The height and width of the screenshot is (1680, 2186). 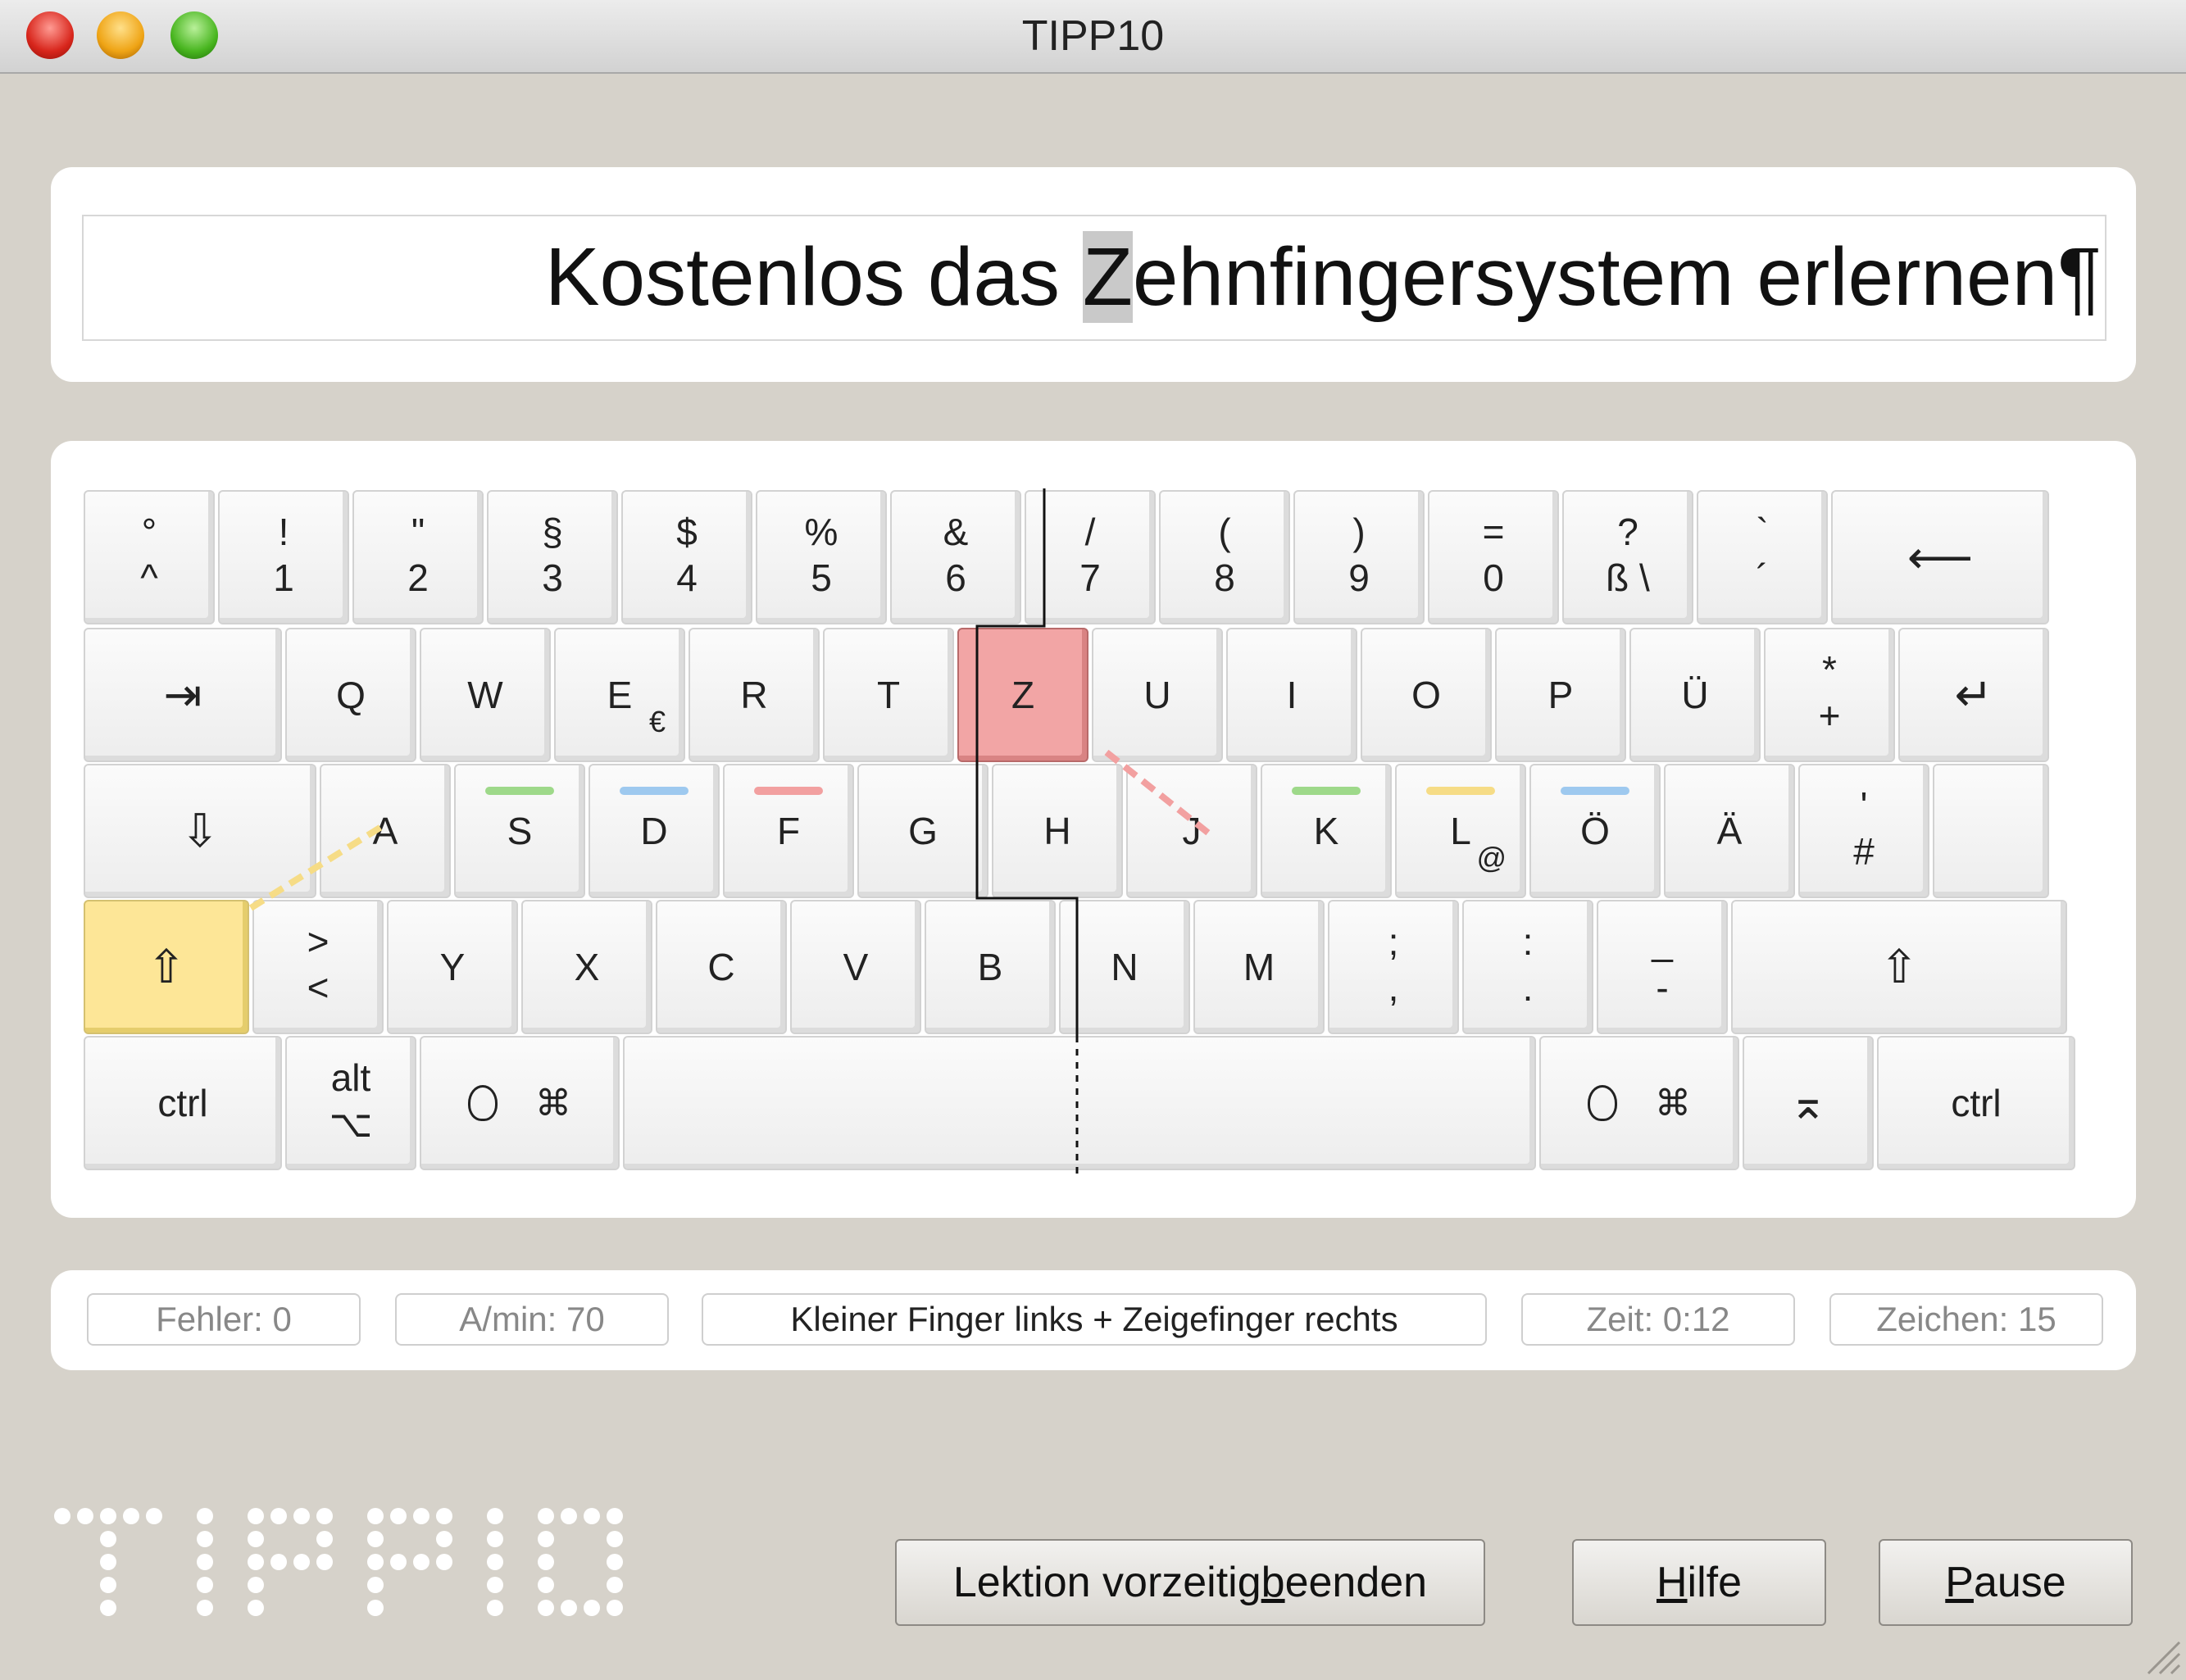 I want to click on key-ü: Ü, so click(x=1695, y=695).